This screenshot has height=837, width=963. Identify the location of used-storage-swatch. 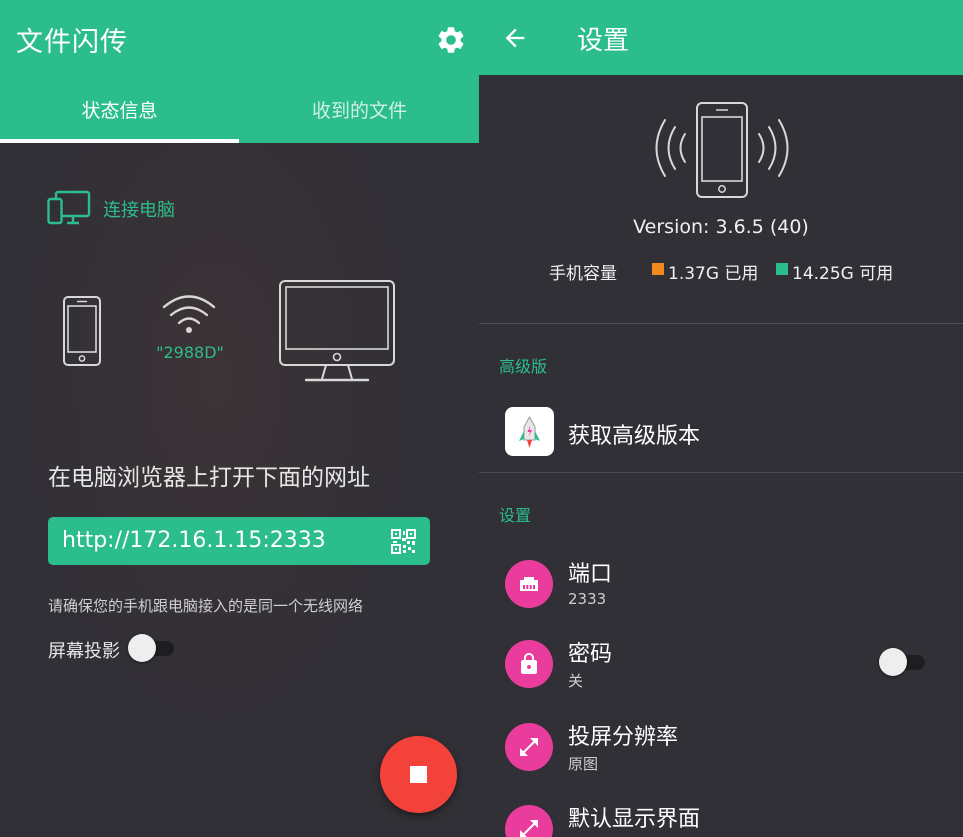
(658, 269).